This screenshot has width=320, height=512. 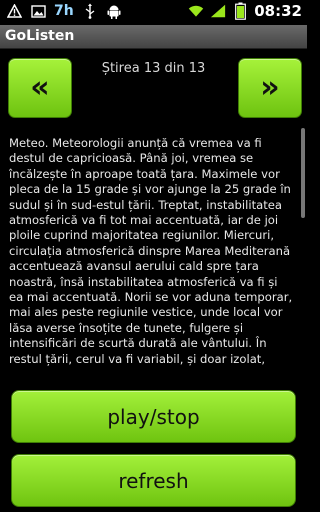 What do you see at coordinates (64, 11) in the screenshot?
I see `status-indicator: 7h` at bounding box center [64, 11].